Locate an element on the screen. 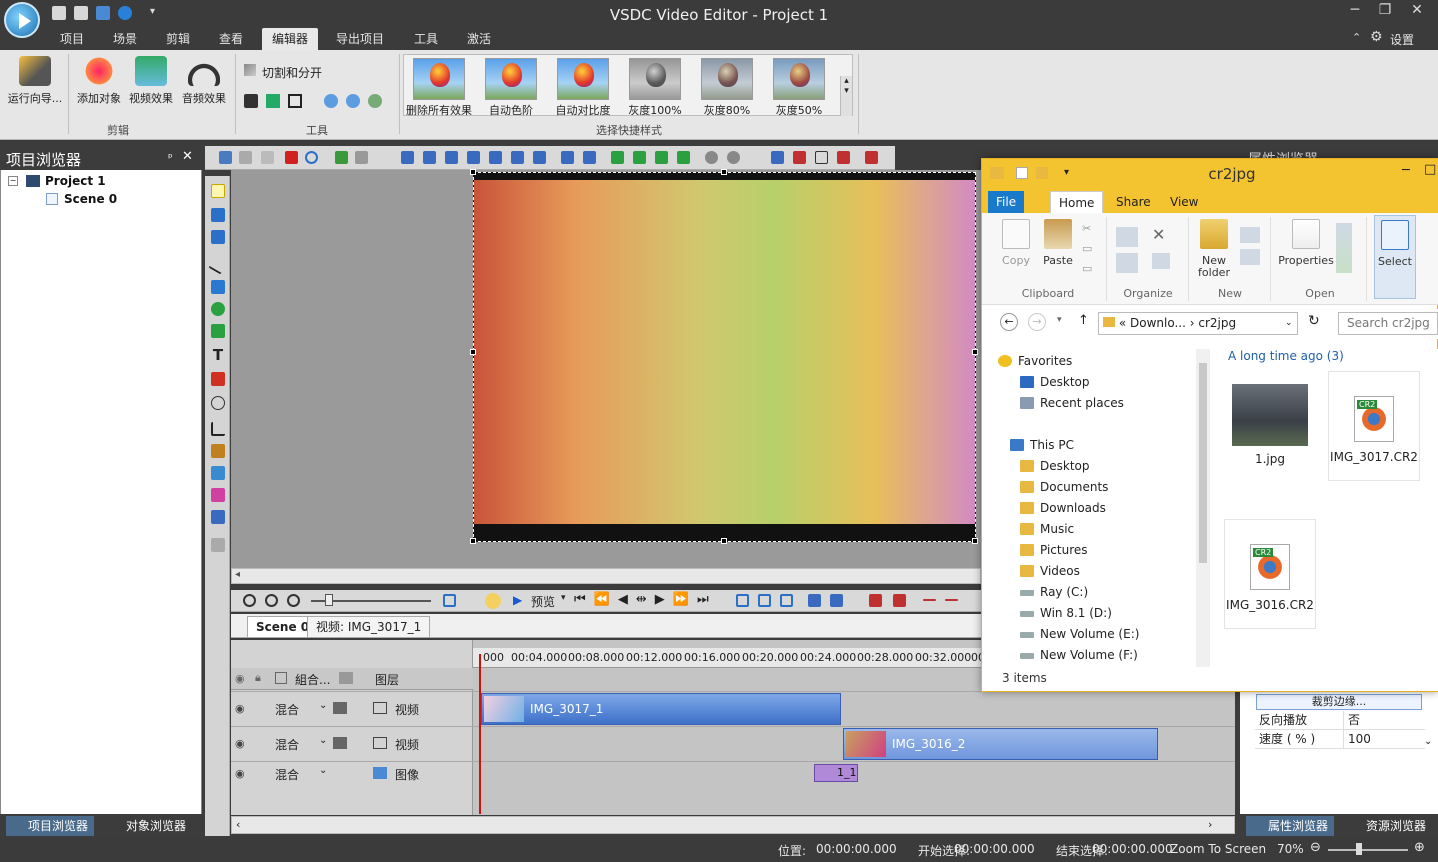 This screenshot has width=1438, height=862. file-img-3016-cr2: CR2 IMG_3016.CR2 is located at coordinates (1270, 574).